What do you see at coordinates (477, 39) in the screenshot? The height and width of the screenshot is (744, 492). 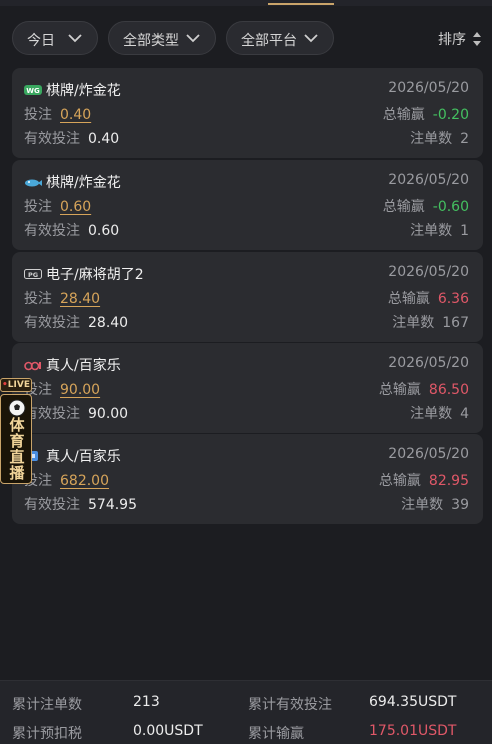 I see `sort-icon` at bounding box center [477, 39].